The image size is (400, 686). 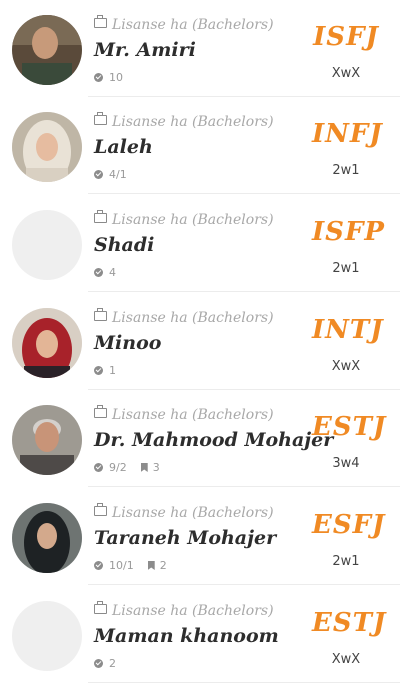 I want to click on character-name: Maman khanoom, so click(x=186, y=636).